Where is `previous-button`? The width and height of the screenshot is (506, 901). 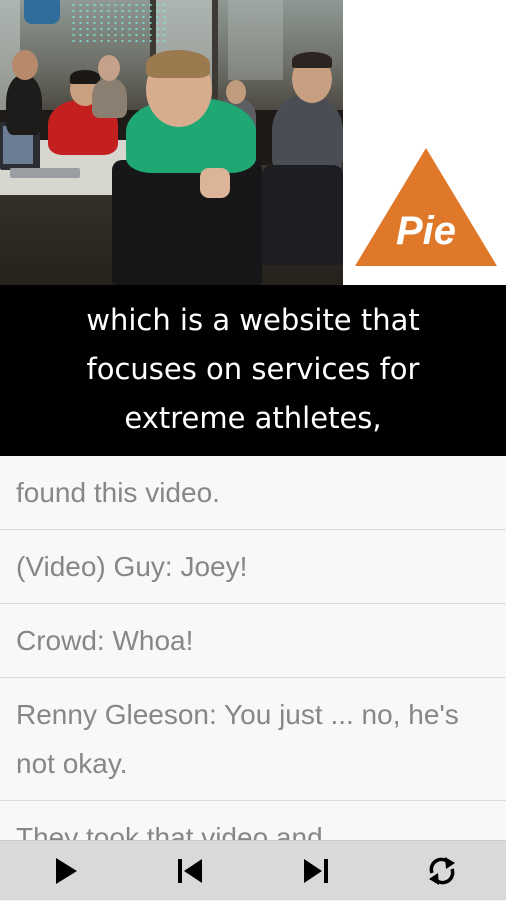
previous-button is located at coordinates (190, 871).